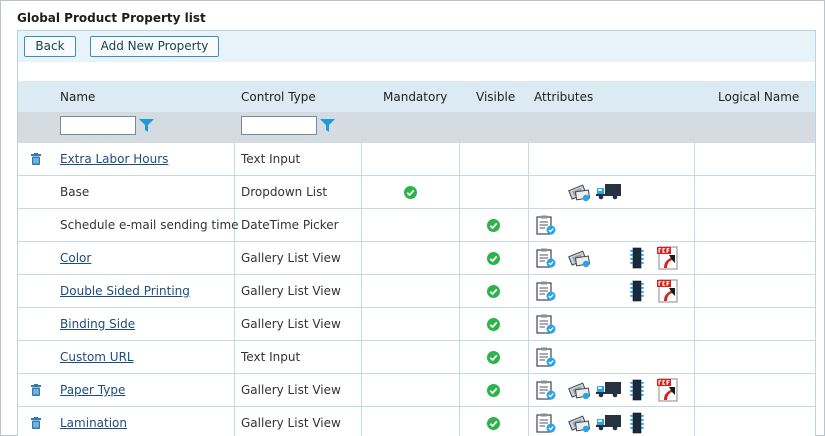  What do you see at coordinates (93, 423) in the screenshot?
I see `property-name-link: Lamination` at bounding box center [93, 423].